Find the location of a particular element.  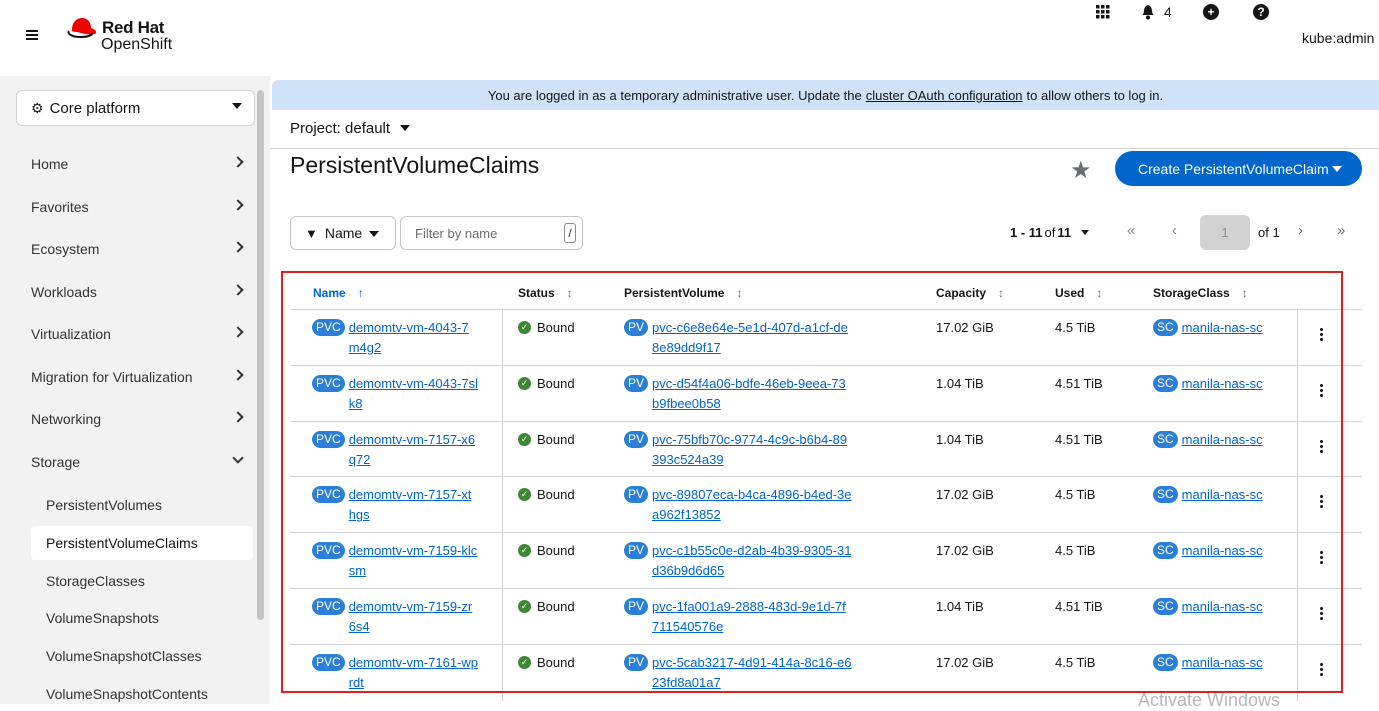

page-title: PersistentVolumeClaims is located at coordinates (415, 165).